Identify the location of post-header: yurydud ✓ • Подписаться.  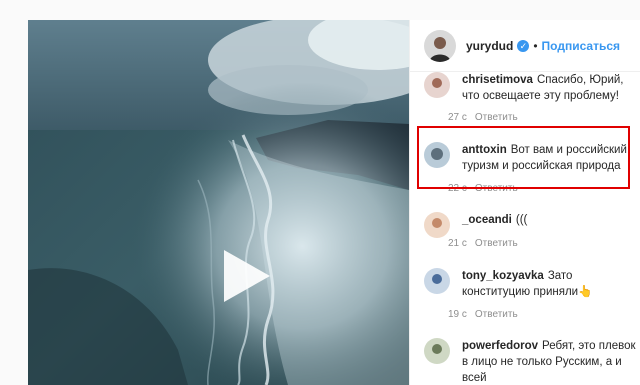
(525, 46).